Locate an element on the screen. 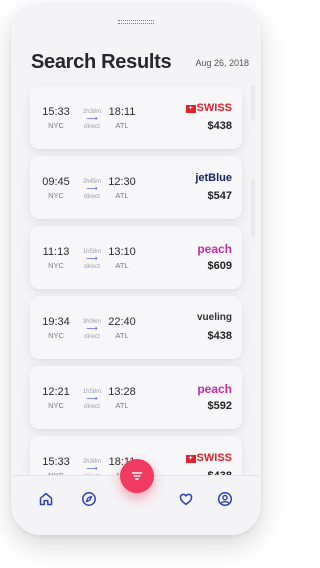 This screenshot has height=568, width=320. filter-icon is located at coordinates (137, 476).